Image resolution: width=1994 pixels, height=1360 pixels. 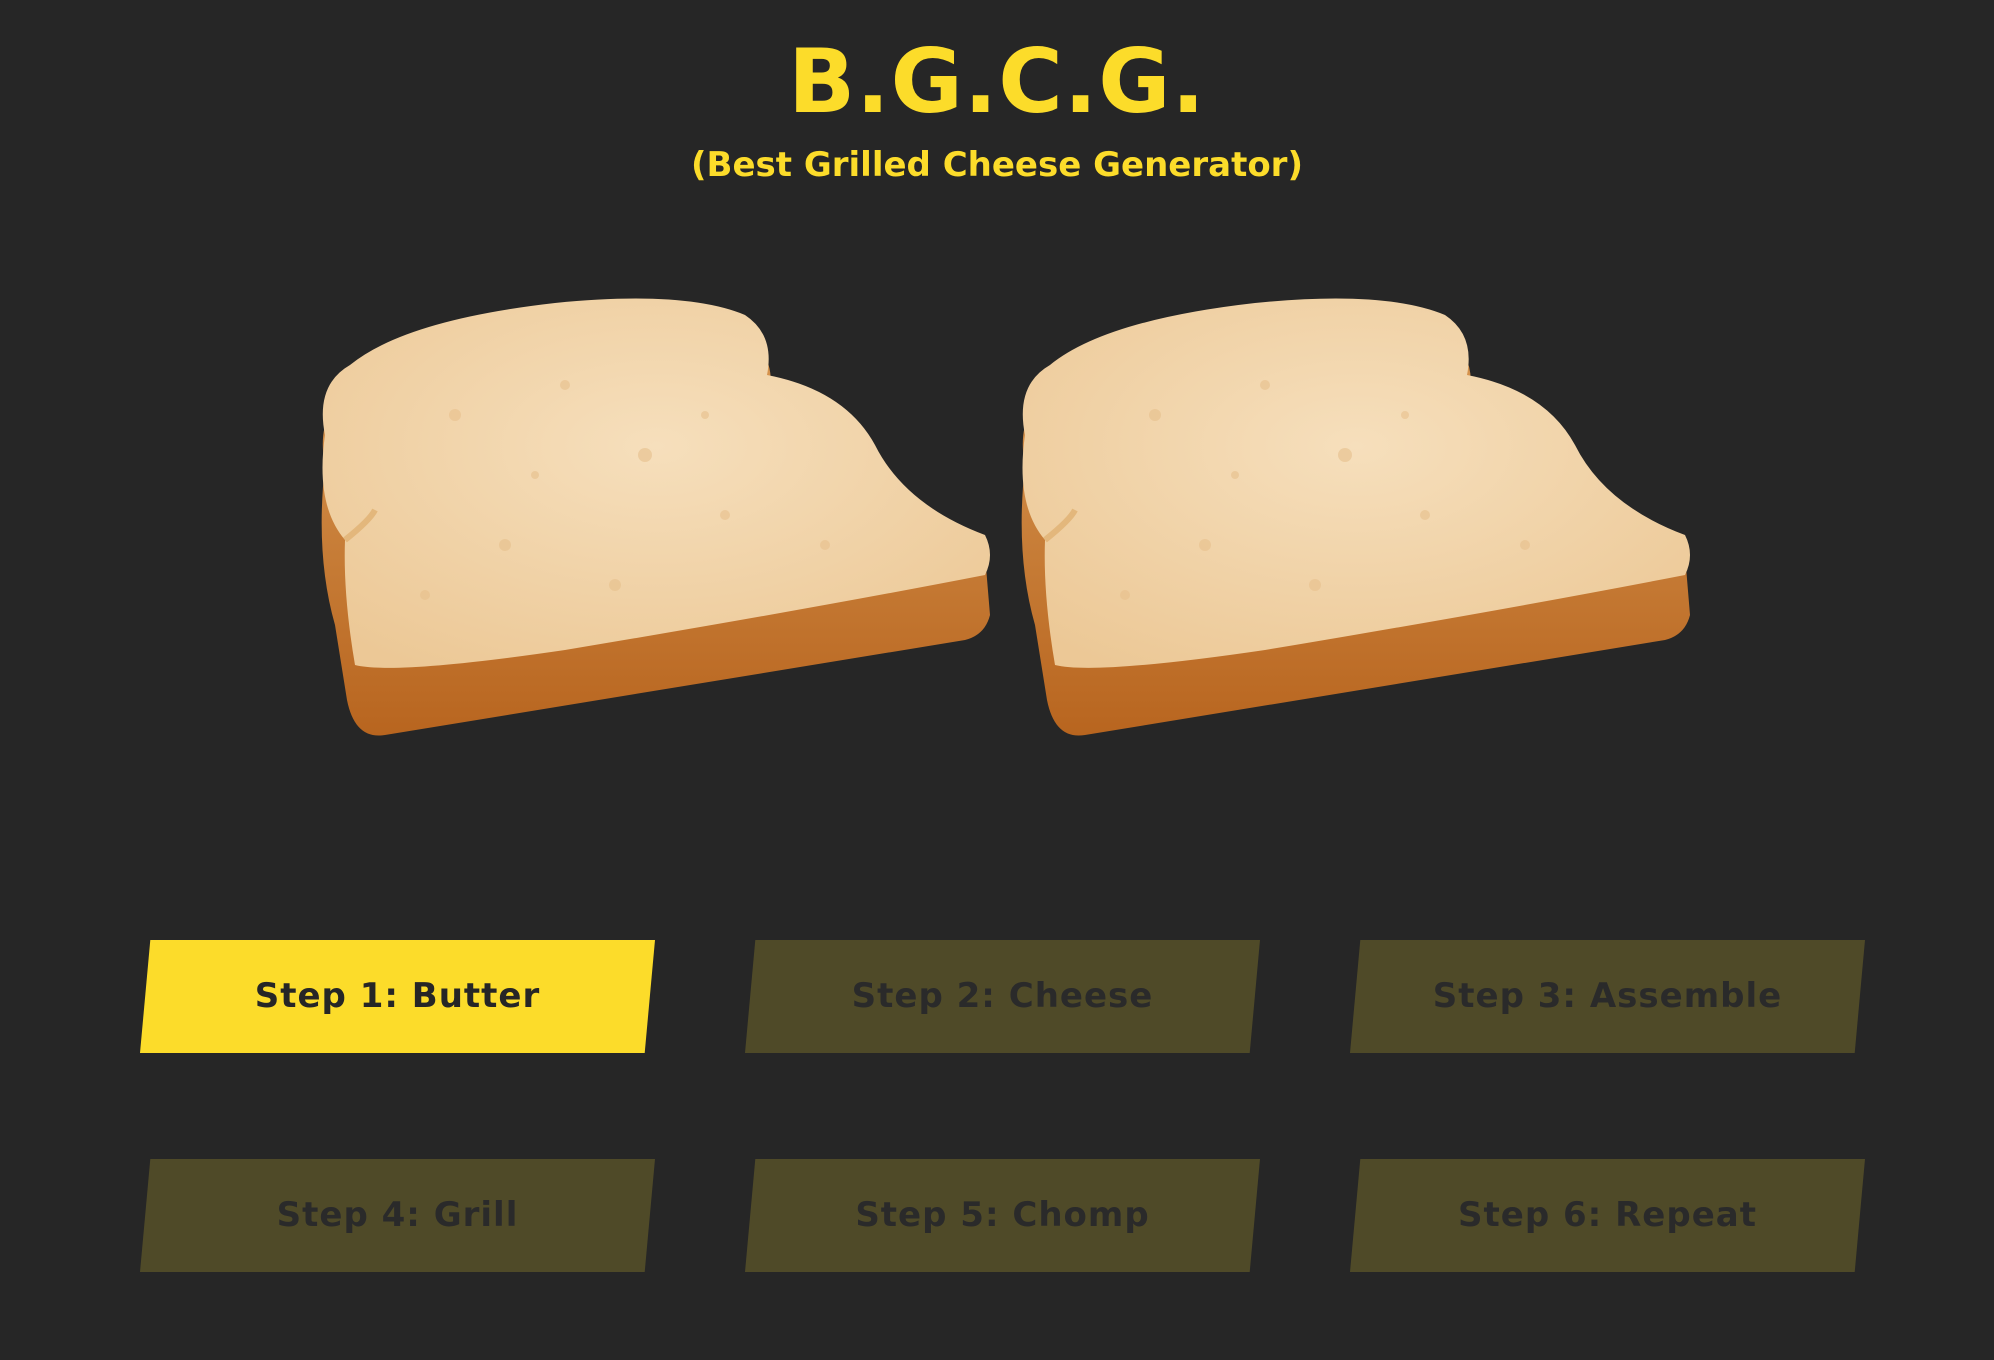 I want to click on page-title: B.G.C.G., so click(x=997, y=81).